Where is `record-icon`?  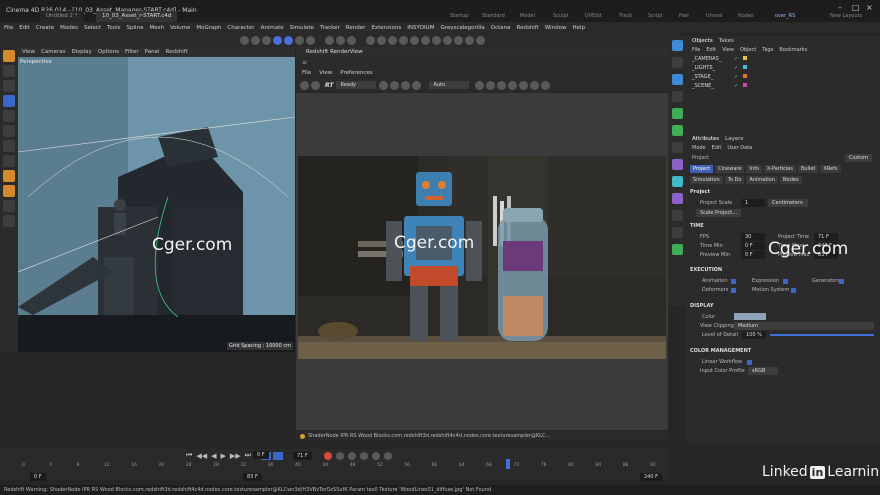 record-icon is located at coordinates (327, 455).